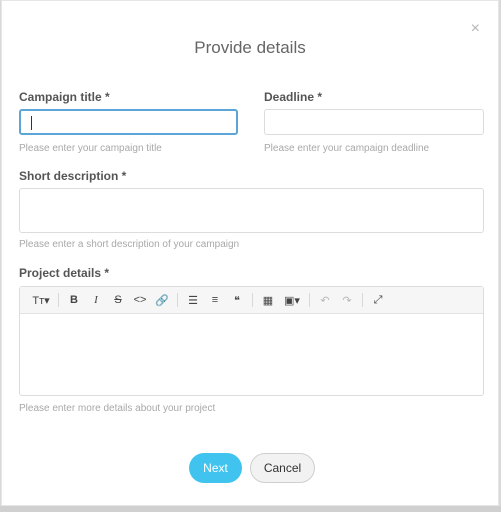 The image size is (501, 512). I want to click on deadline-label: Deadline *, so click(293, 97).